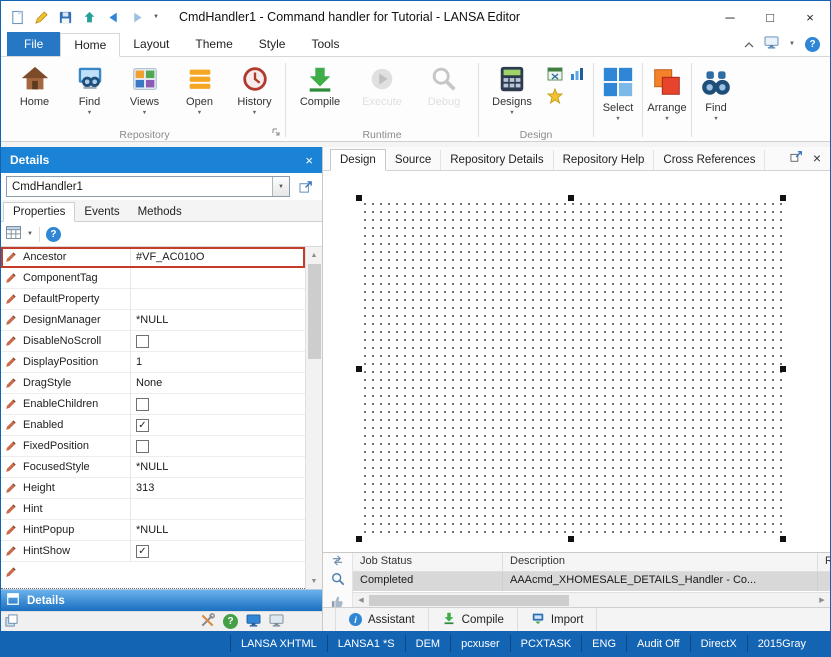  What do you see at coordinates (11, 621) in the screenshot?
I see `layers-icon` at bounding box center [11, 621].